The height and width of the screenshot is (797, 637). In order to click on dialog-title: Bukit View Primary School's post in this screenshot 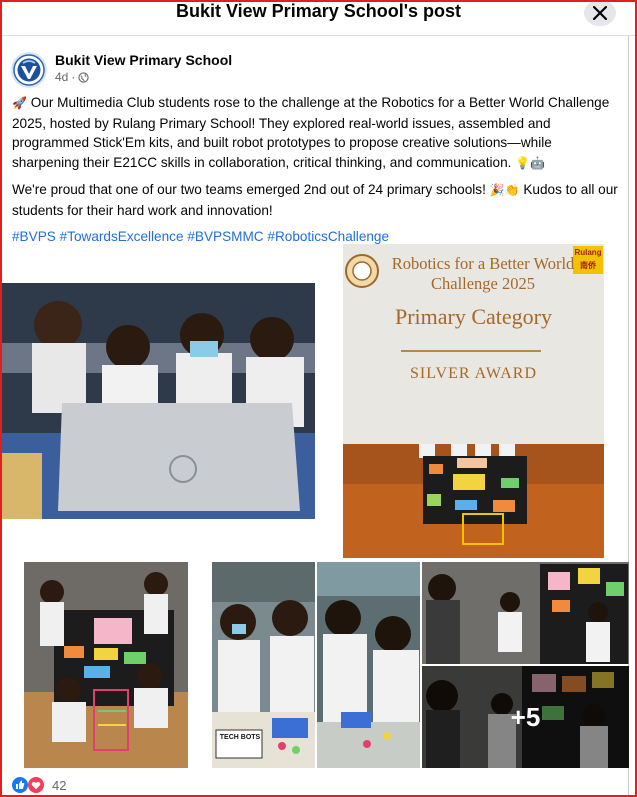, I will do `click(318, 11)`.